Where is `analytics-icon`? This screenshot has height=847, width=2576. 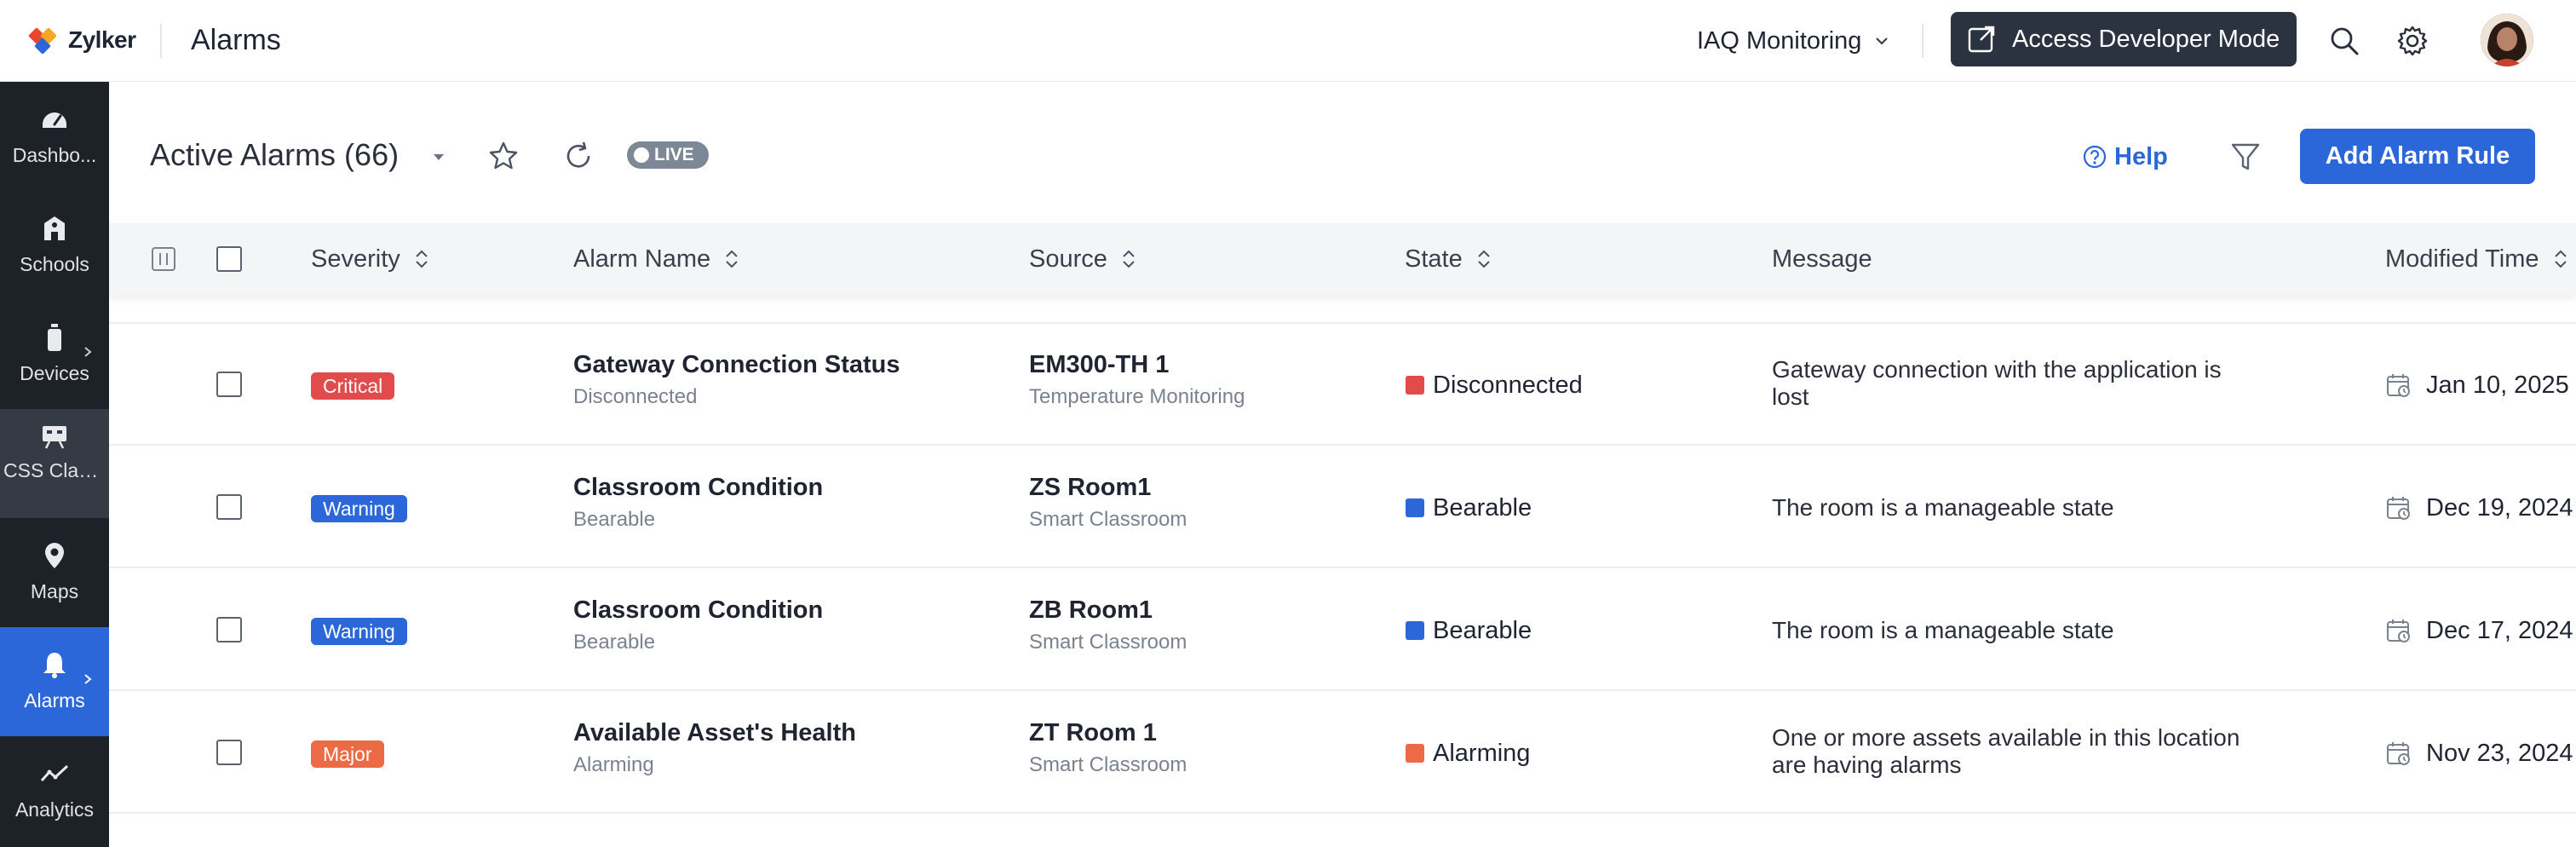
analytics-icon is located at coordinates (55, 773).